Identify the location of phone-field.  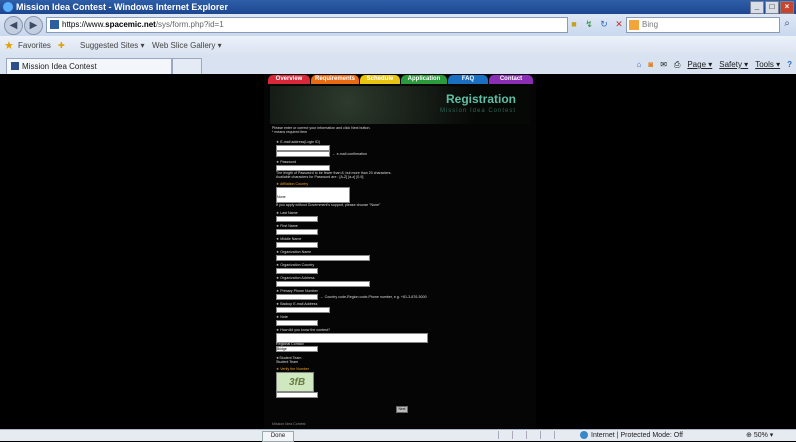
(297, 297).